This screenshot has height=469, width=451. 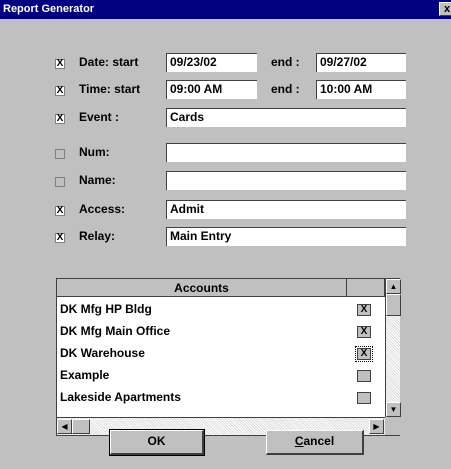 I want to click on date-end-label: end :, so click(x=290, y=62).